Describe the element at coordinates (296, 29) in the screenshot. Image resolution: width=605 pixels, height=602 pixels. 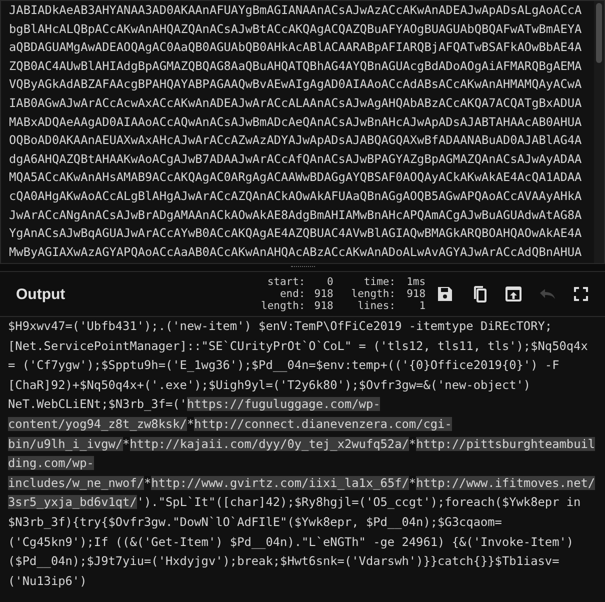
I see `input-text-line: bgBlAHcALQBpACcAKwAnAHQAZQAnACsAJwBtACcAKQAgACQAZQBuAFYAOgBUAGUAbQBQAFwATwBmAEYA` at that location.